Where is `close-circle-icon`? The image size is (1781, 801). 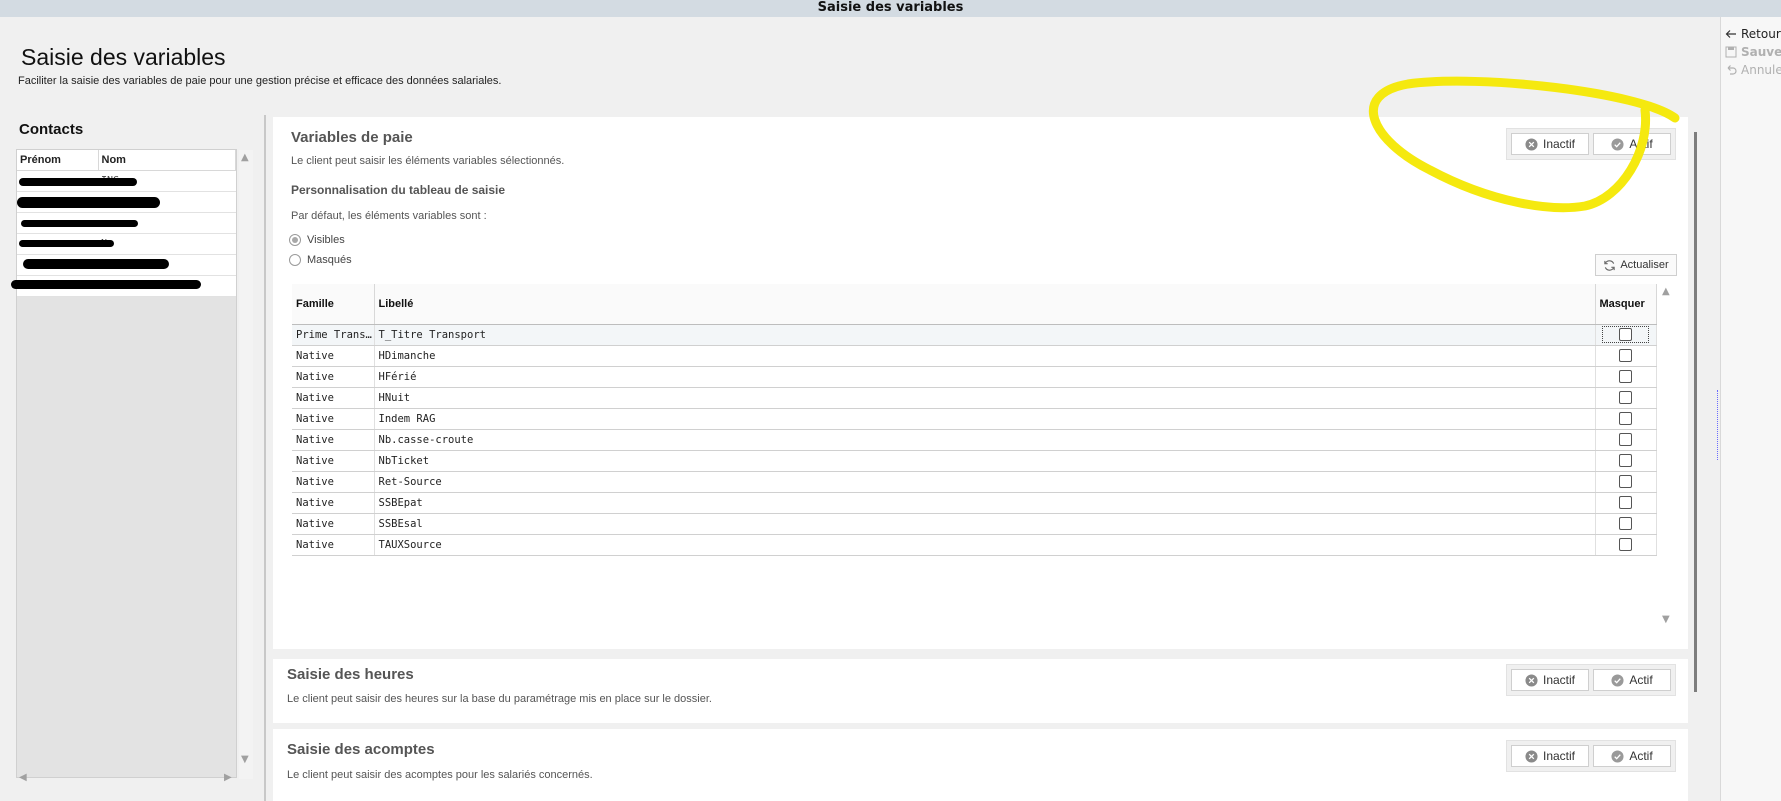 close-circle-icon is located at coordinates (1531, 756).